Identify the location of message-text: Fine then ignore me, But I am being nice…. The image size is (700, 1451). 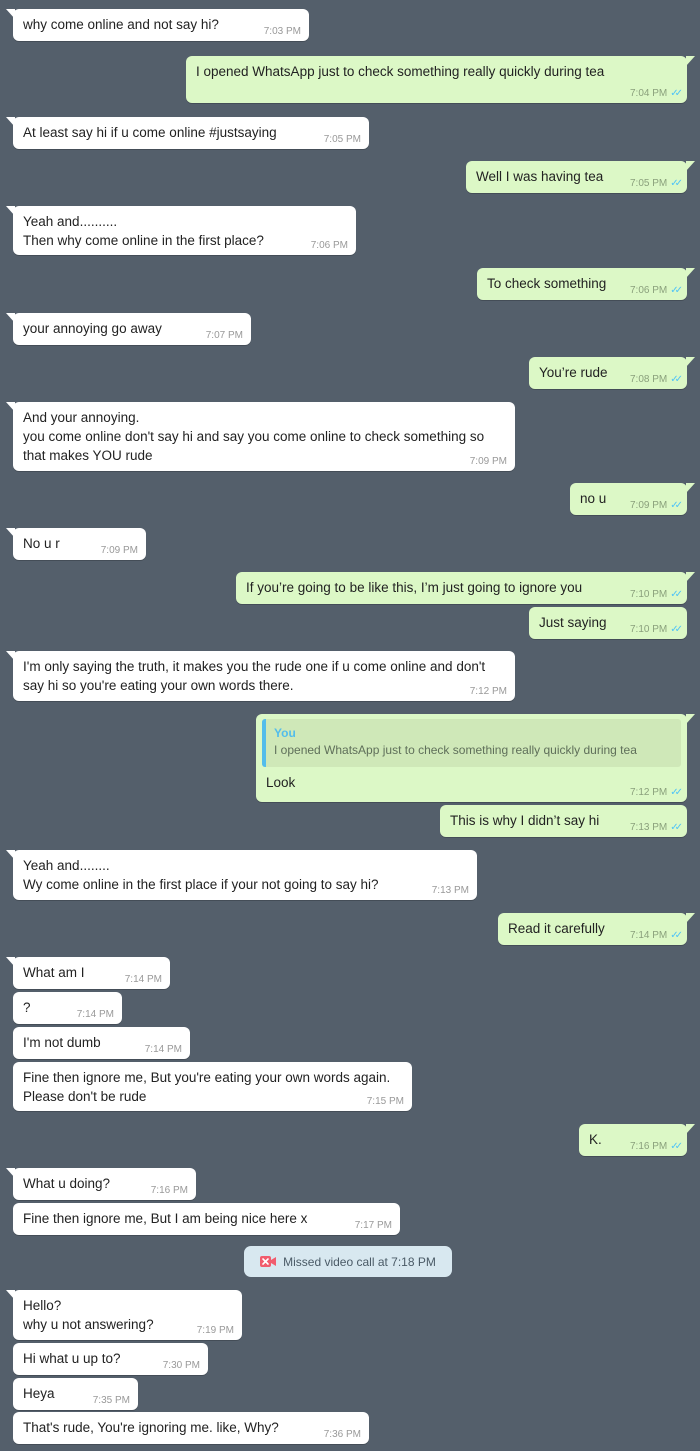
(165, 1218).